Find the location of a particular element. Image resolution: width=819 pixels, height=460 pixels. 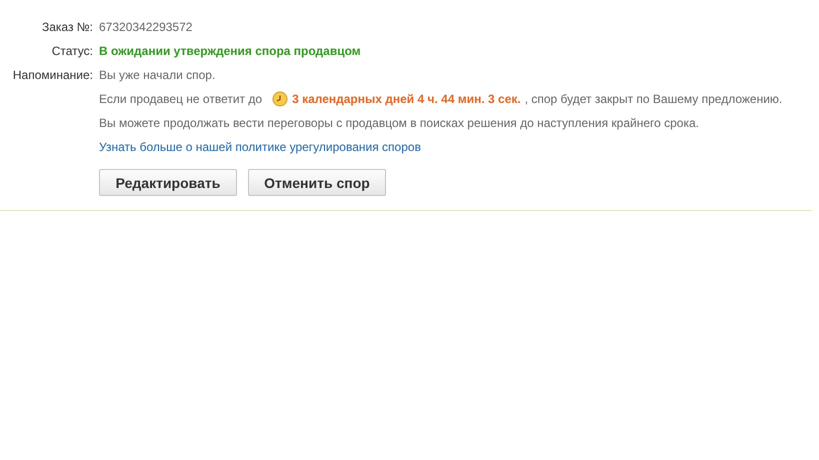

edit-button: Редактировать is located at coordinates (168, 182).